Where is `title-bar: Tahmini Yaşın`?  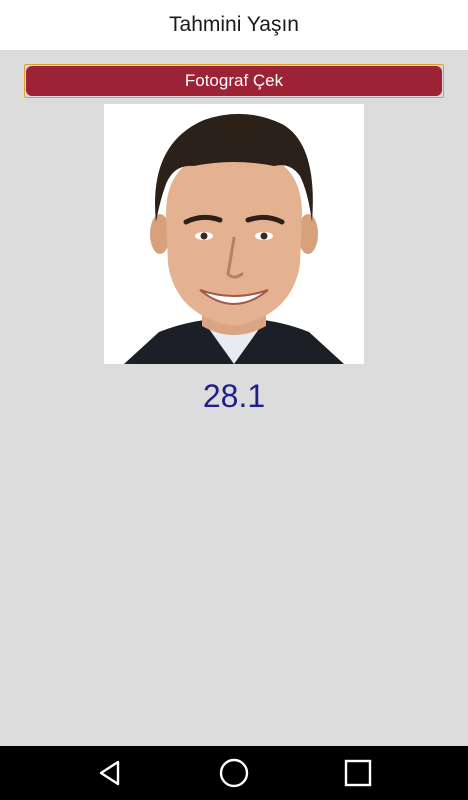 title-bar: Tahmini Yaşın is located at coordinates (234, 25).